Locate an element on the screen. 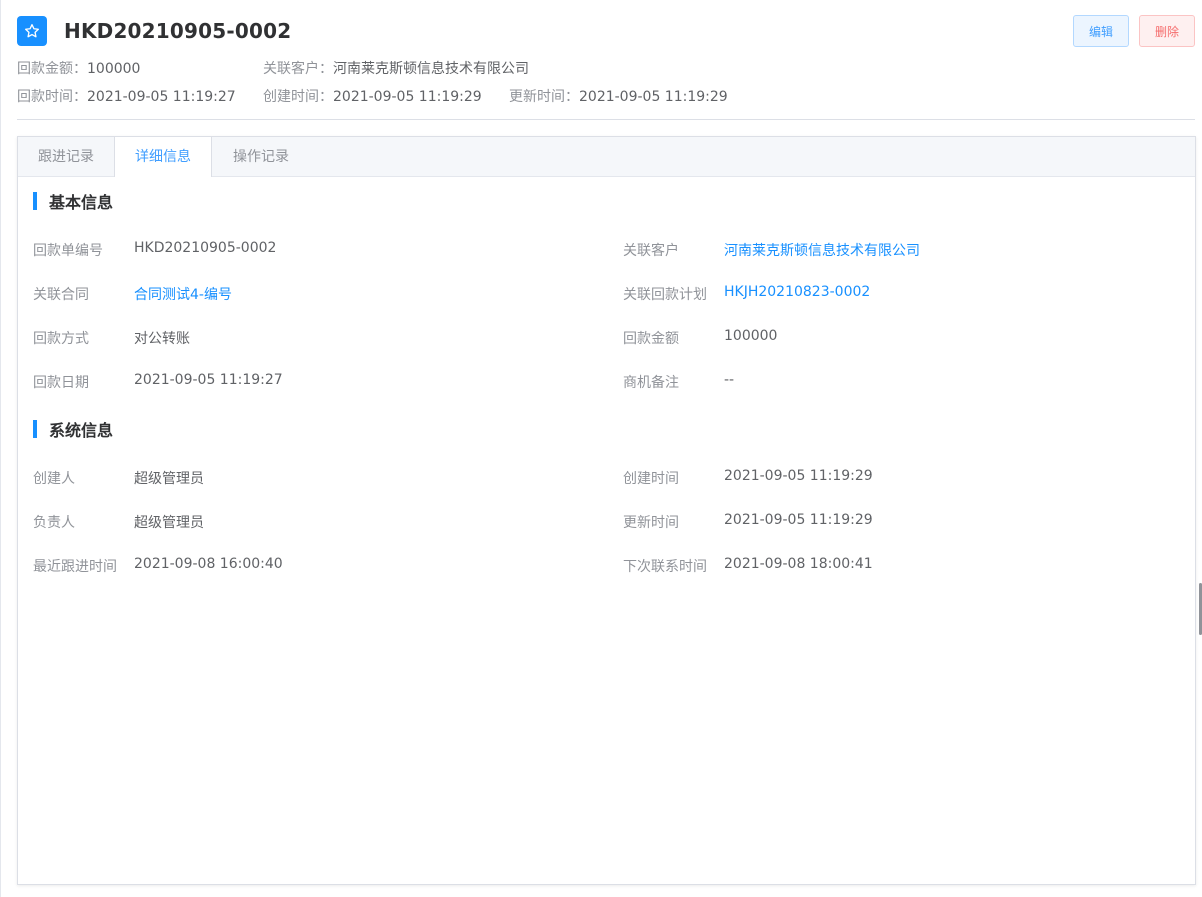  remark-value: -- is located at coordinates (729, 380).